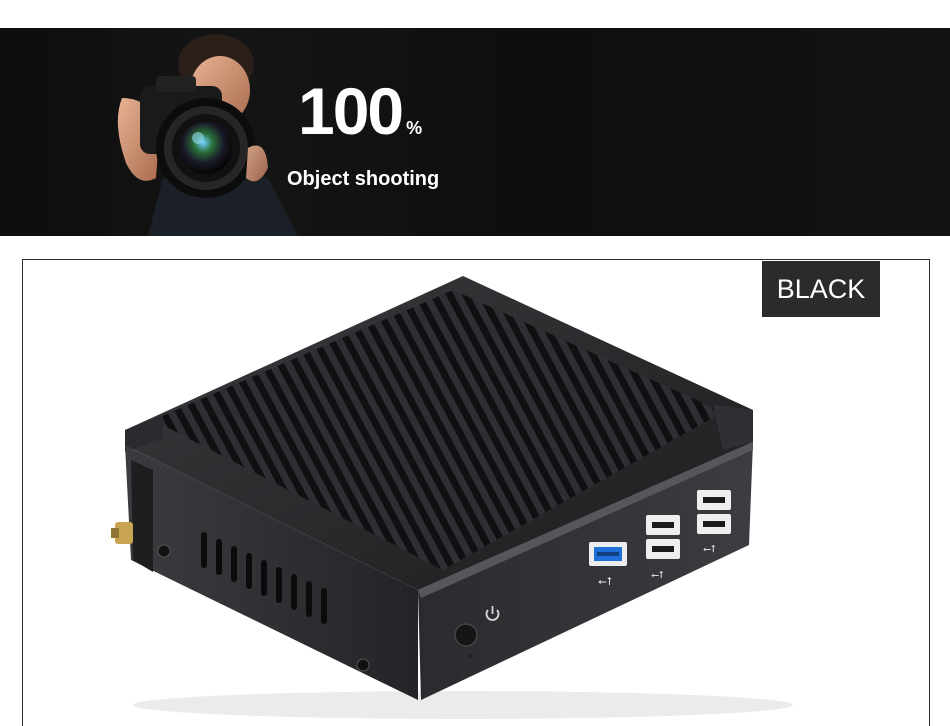 This screenshot has height=726, width=950. I want to click on percent-sign: %, so click(414, 128).